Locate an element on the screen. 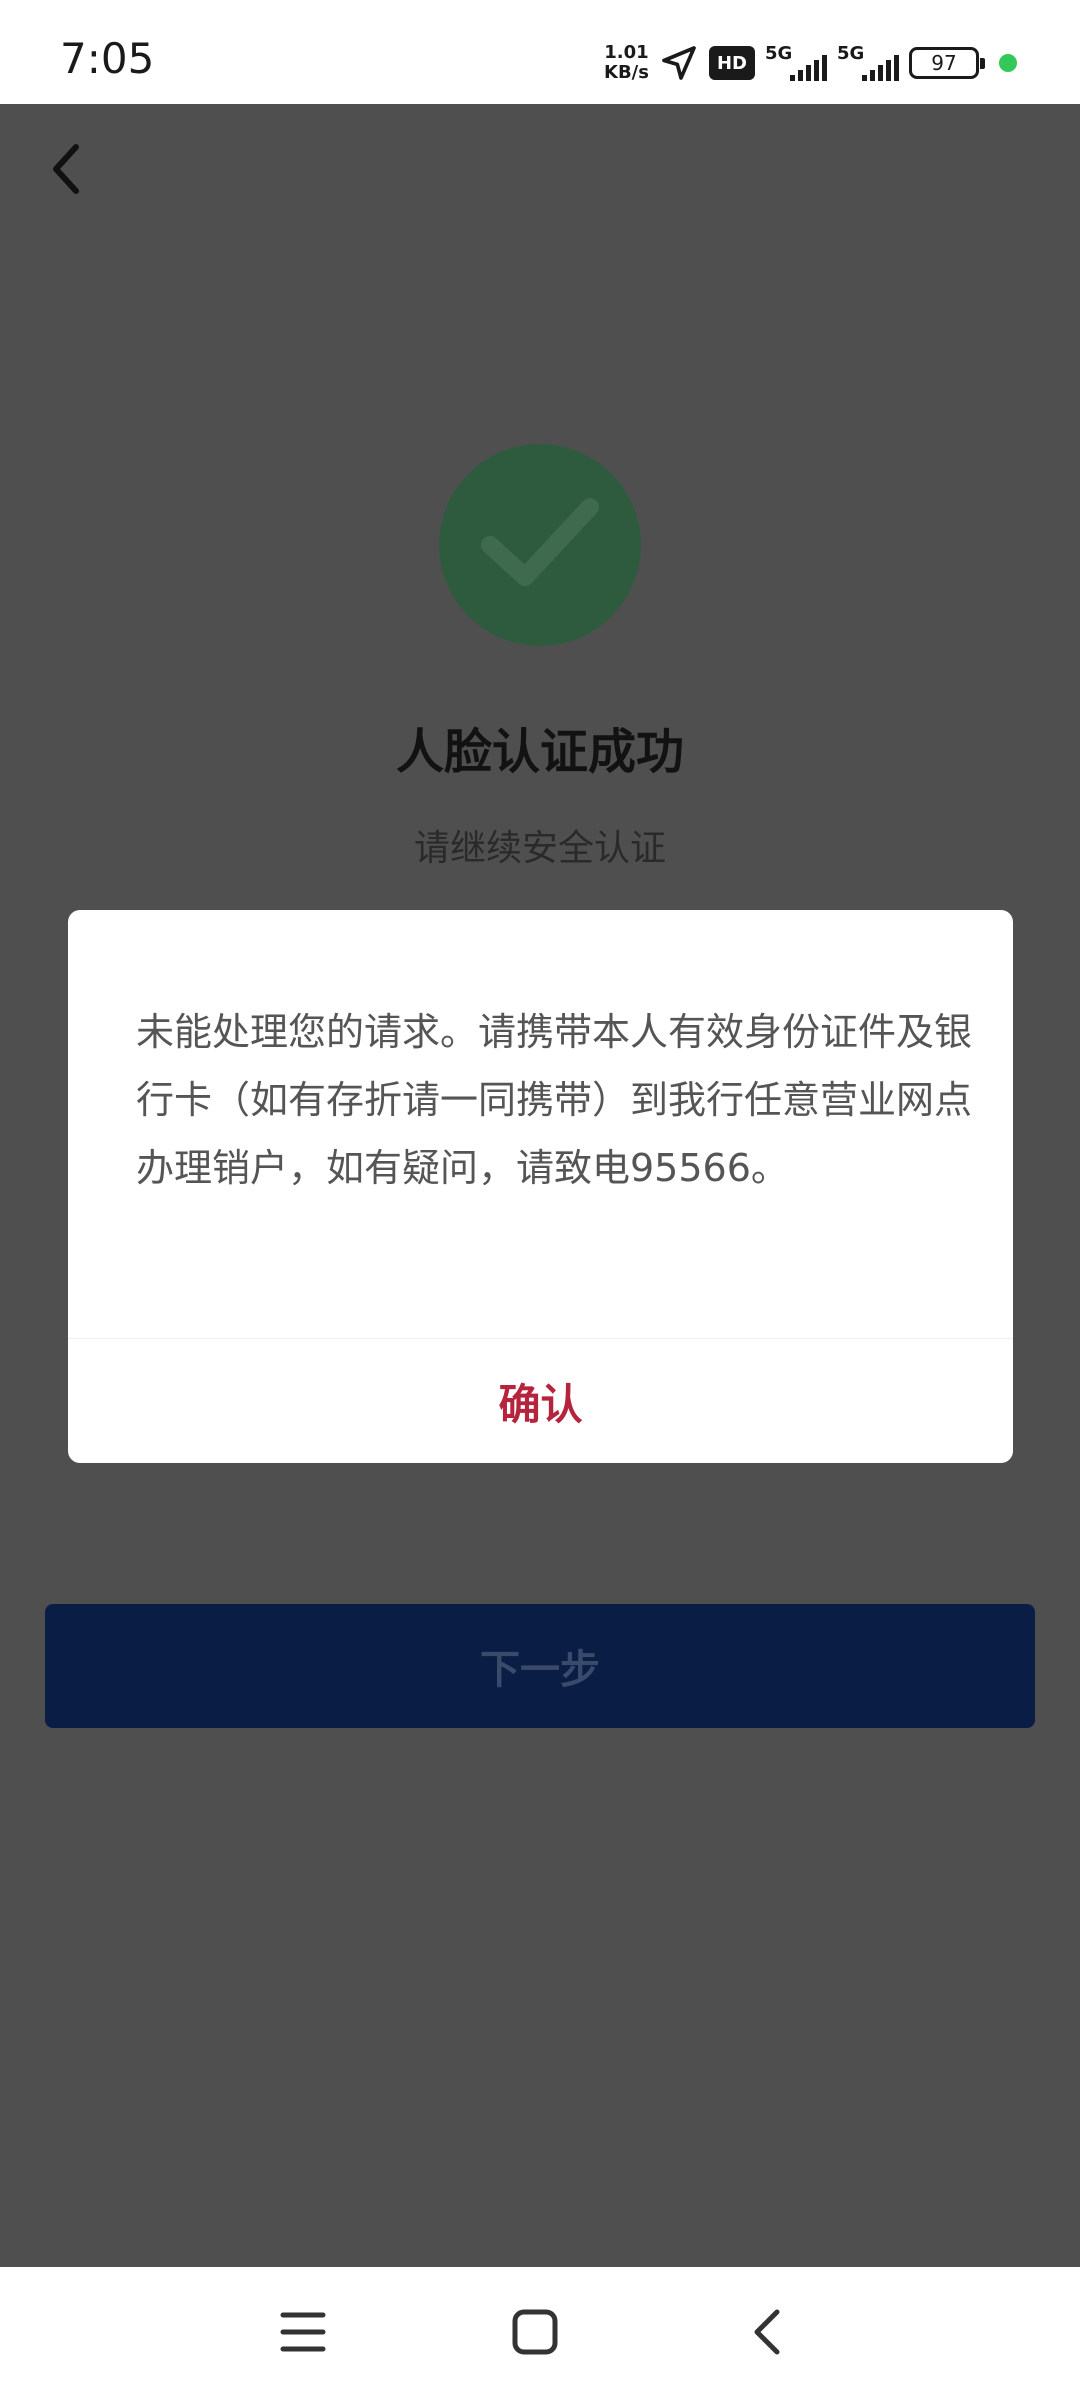 The height and width of the screenshot is (2400, 1080). recents-button is located at coordinates (303, 2332).